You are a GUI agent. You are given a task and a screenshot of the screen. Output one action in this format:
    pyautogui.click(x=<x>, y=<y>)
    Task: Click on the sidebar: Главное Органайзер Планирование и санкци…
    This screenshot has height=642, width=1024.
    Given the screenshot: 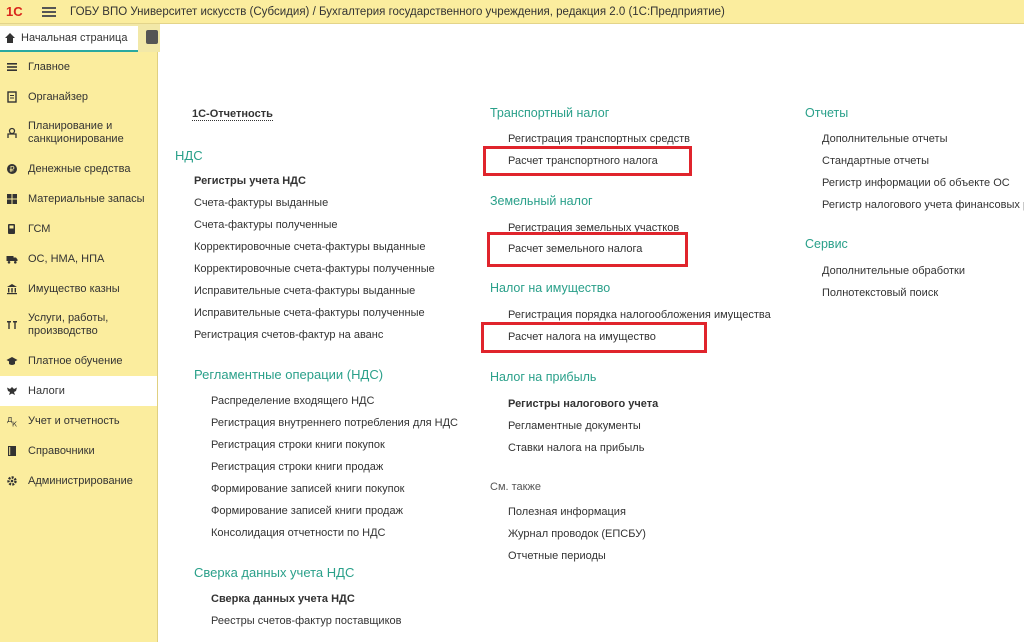 What is the action you would take?
    pyautogui.click(x=79, y=347)
    